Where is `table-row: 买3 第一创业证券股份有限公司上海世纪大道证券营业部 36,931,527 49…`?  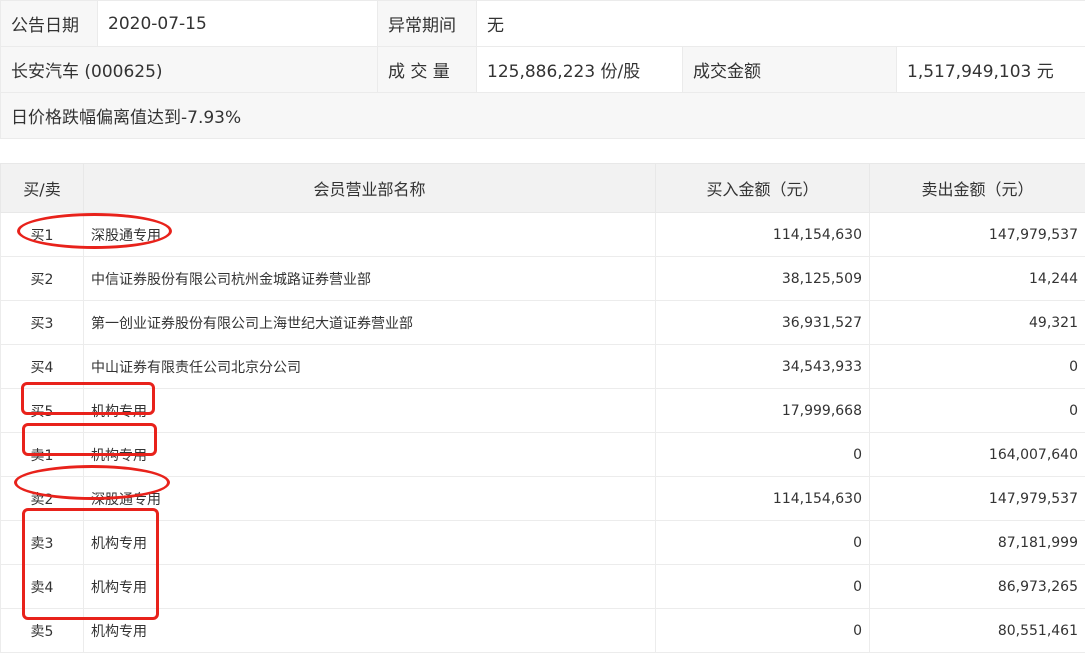
table-row: 买3 第一创业证券股份有限公司上海世纪大道证券营业部 36,931,527 49… is located at coordinates (543, 323).